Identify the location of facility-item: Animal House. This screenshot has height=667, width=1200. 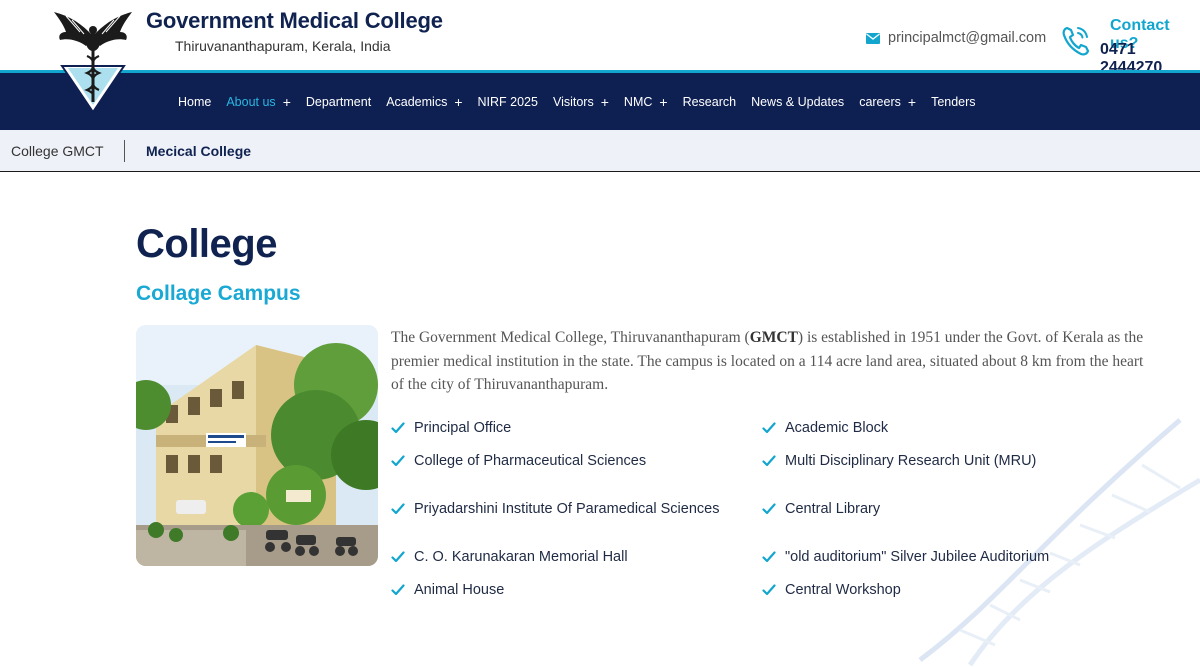
(447, 590).